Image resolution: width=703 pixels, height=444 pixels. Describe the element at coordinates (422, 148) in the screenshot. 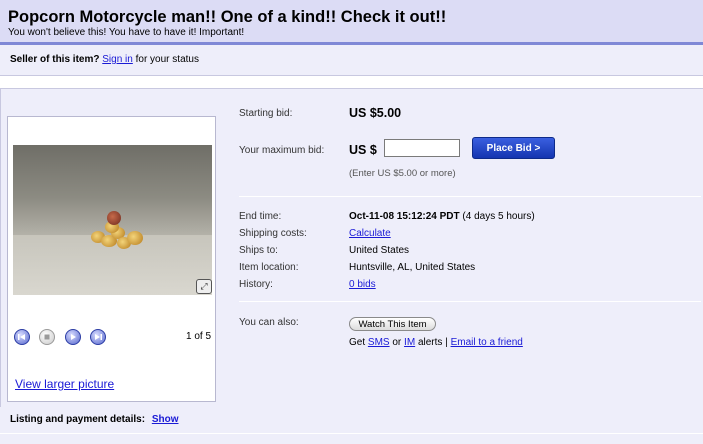

I see `max-bid-input` at that location.